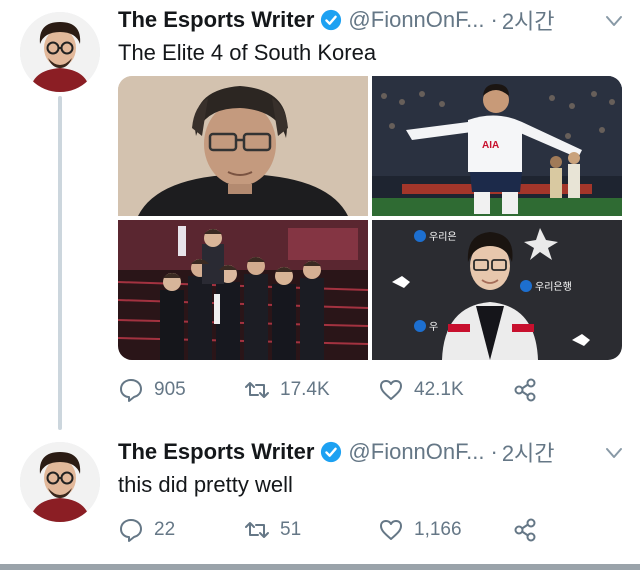 The height and width of the screenshot is (570, 640). What do you see at coordinates (305, 389) in the screenshot?
I see `retweet-count: 17.4K` at bounding box center [305, 389].